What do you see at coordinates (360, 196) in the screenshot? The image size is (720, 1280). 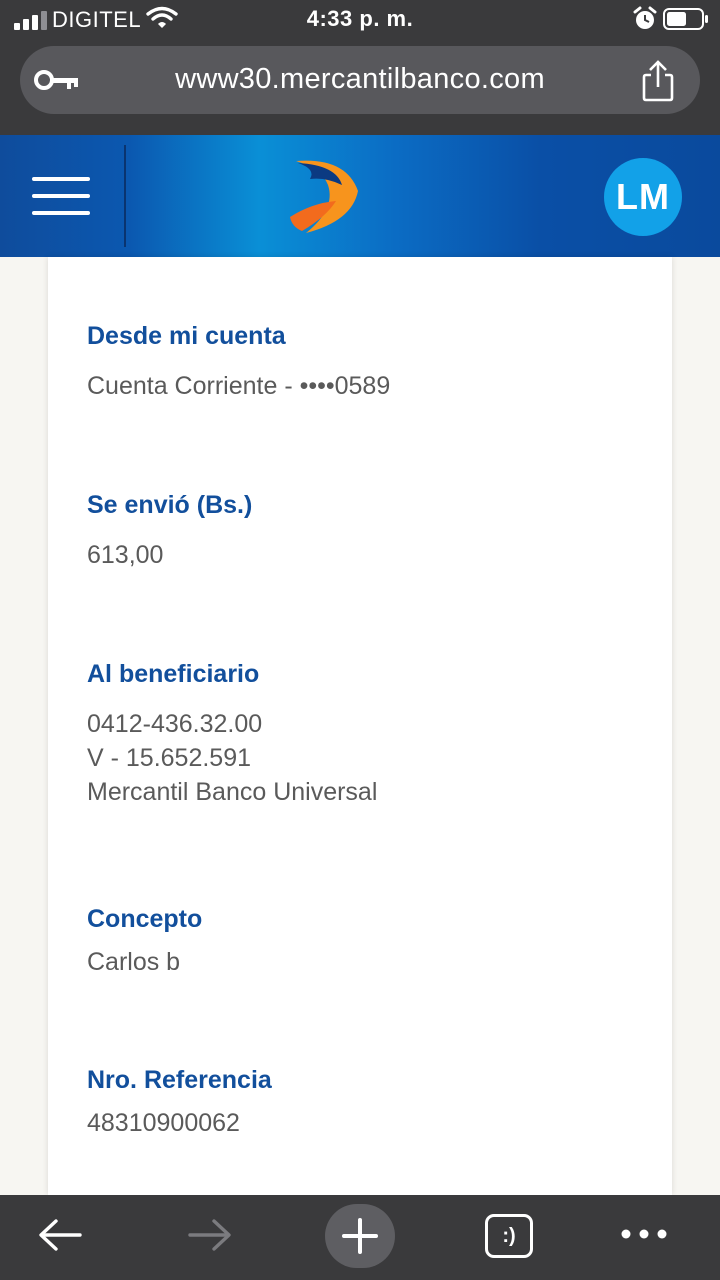 I see `app-header: LM` at bounding box center [360, 196].